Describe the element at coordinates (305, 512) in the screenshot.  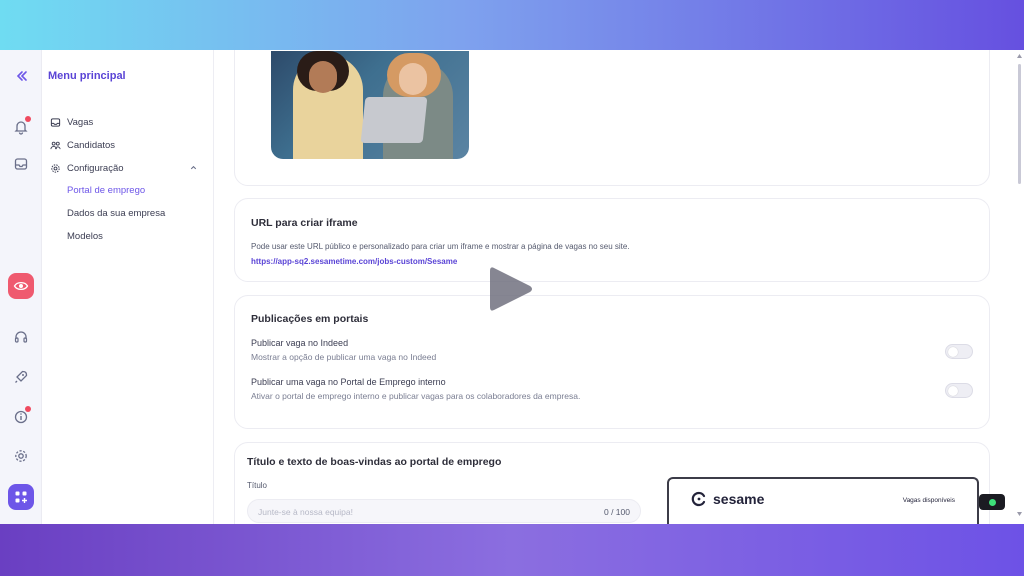
I see `title-input-placeholder: Junte-se à nossa equipa!` at that location.